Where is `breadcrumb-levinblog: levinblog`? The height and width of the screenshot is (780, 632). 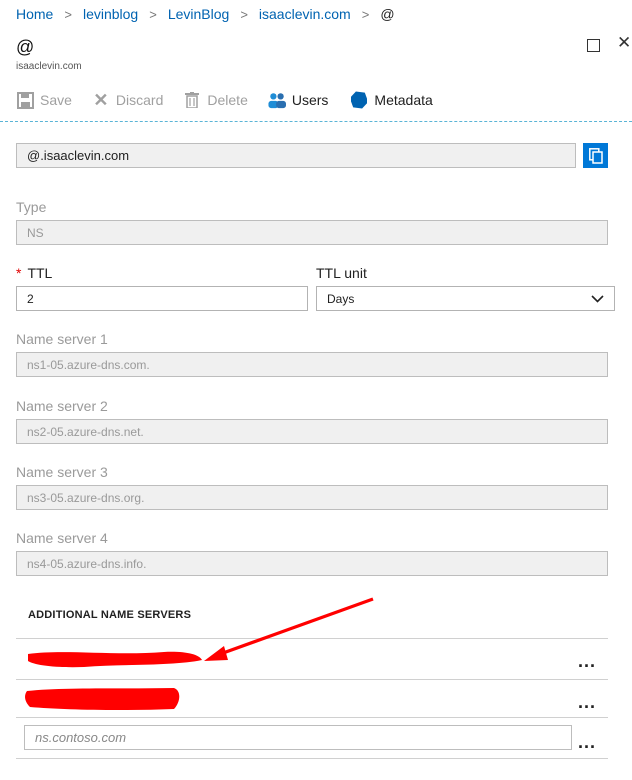 breadcrumb-levinblog: levinblog is located at coordinates (110, 14).